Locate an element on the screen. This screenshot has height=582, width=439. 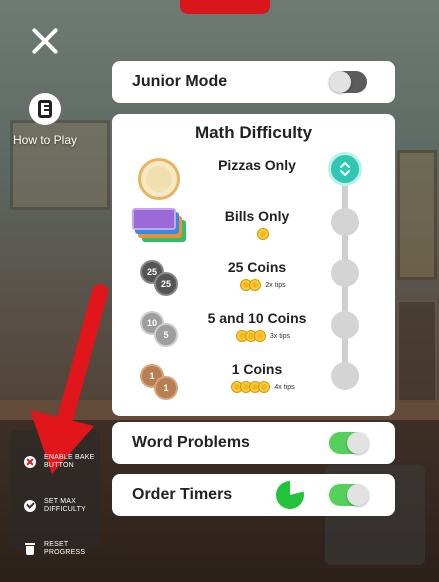
difficulty-slider-node-bills is located at coordinates (345, 222).